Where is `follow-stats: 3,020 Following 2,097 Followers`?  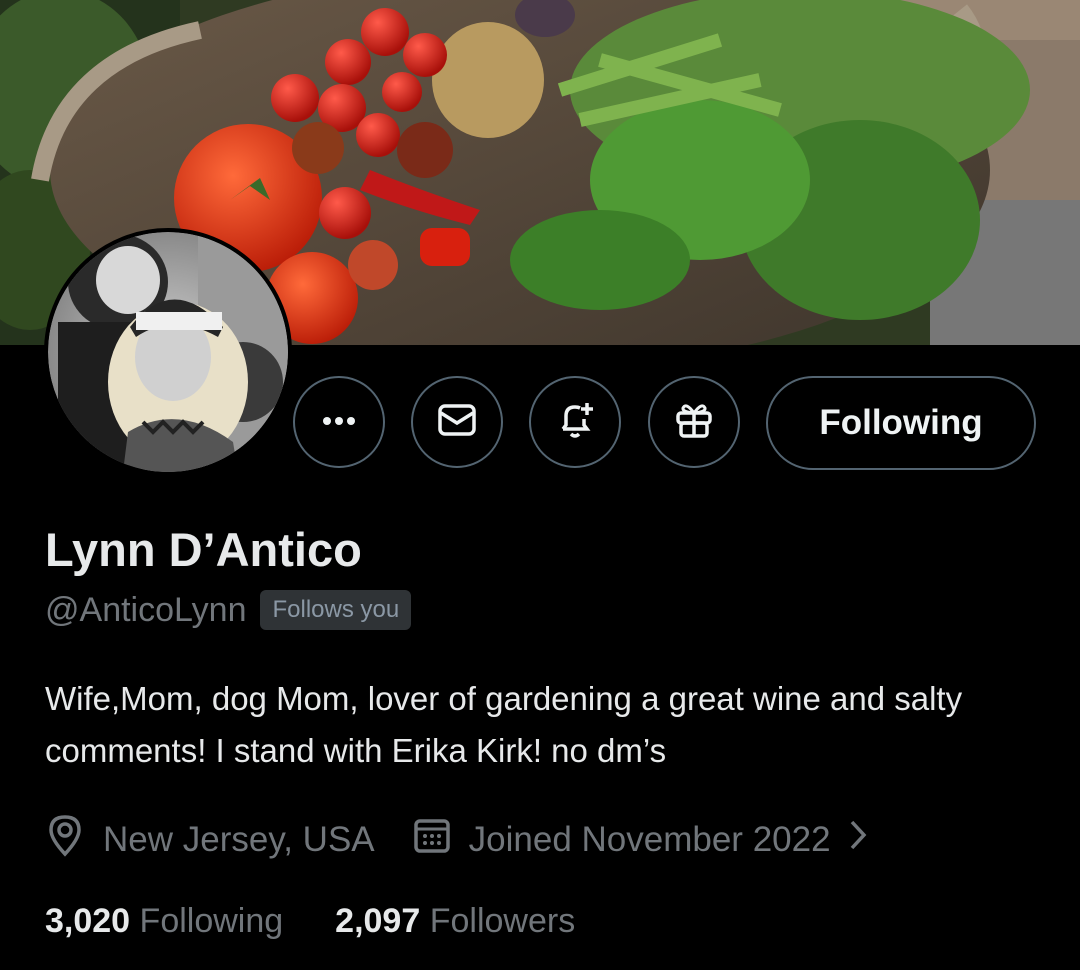
follow-stats: 3,020 Following 2,097 Followers is located at coordinates (336, 921).